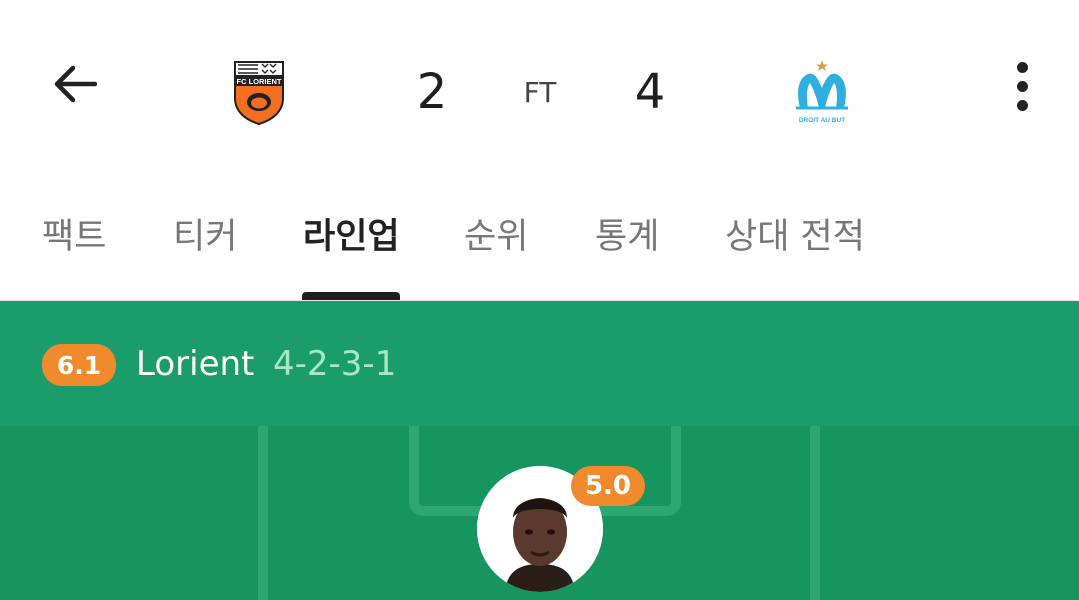  I want to click on home-team-logo: FC LORIENT, so click(259, 91).